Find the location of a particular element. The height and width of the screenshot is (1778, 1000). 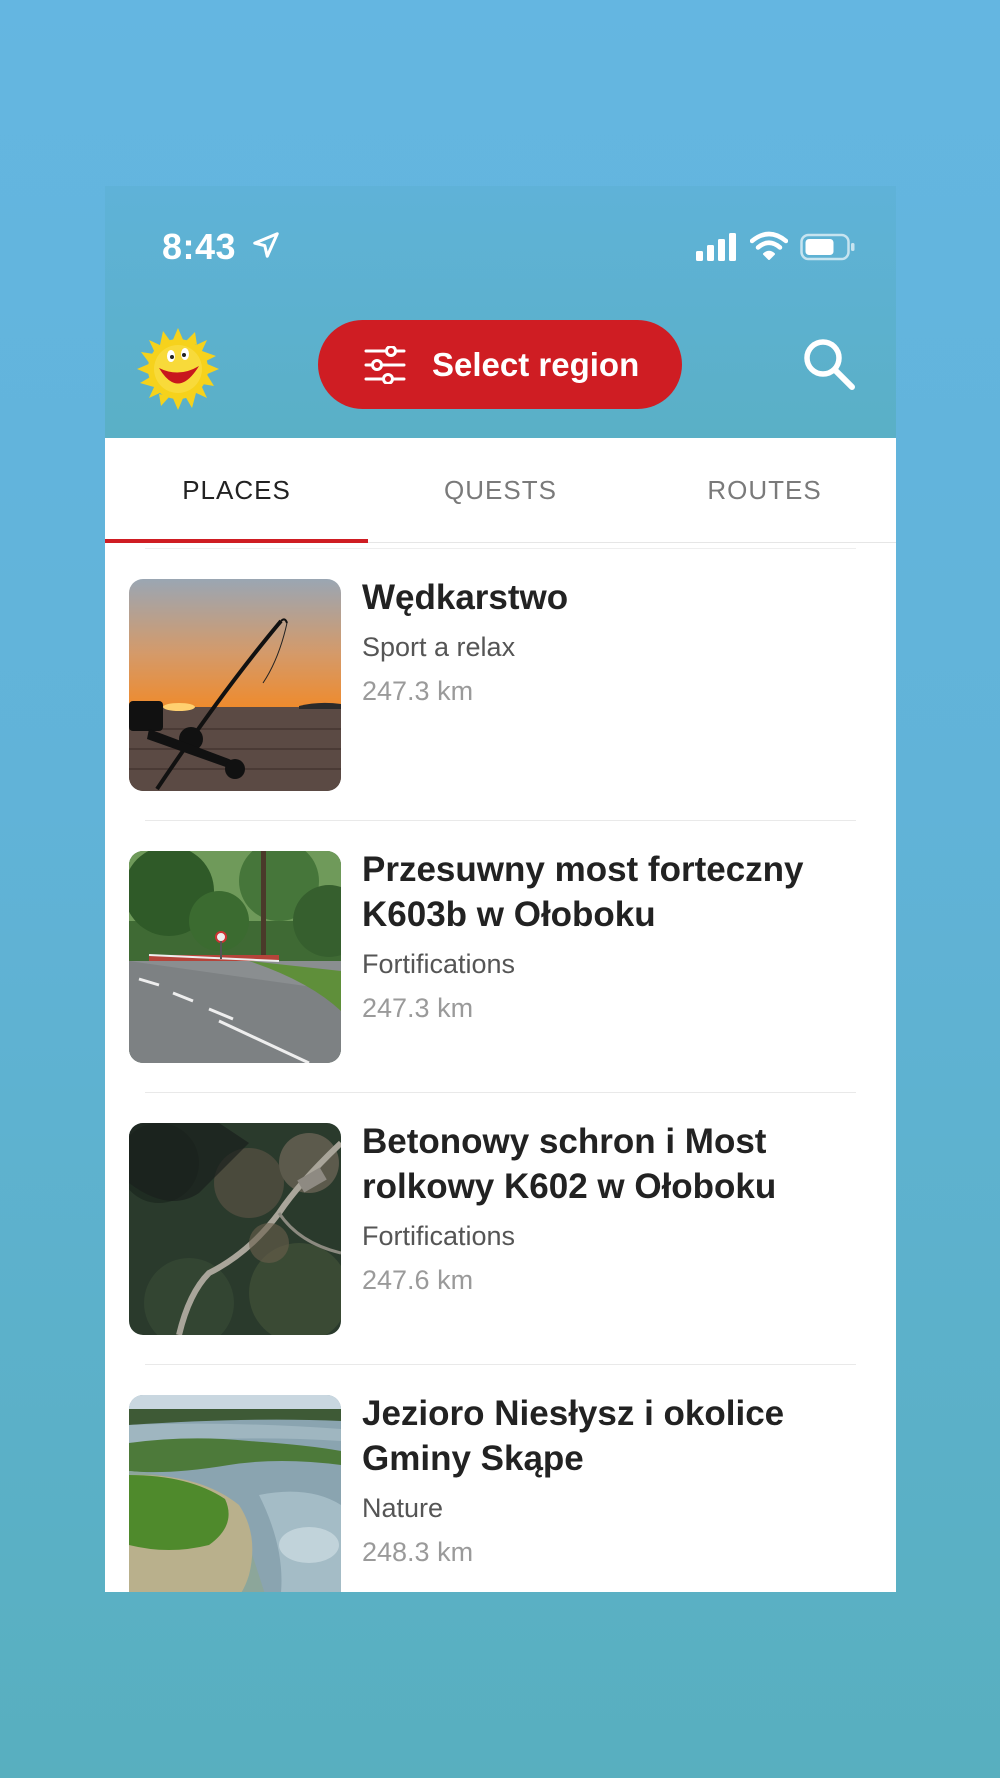

active-tab-indicator is located at coordinates (236, 541).